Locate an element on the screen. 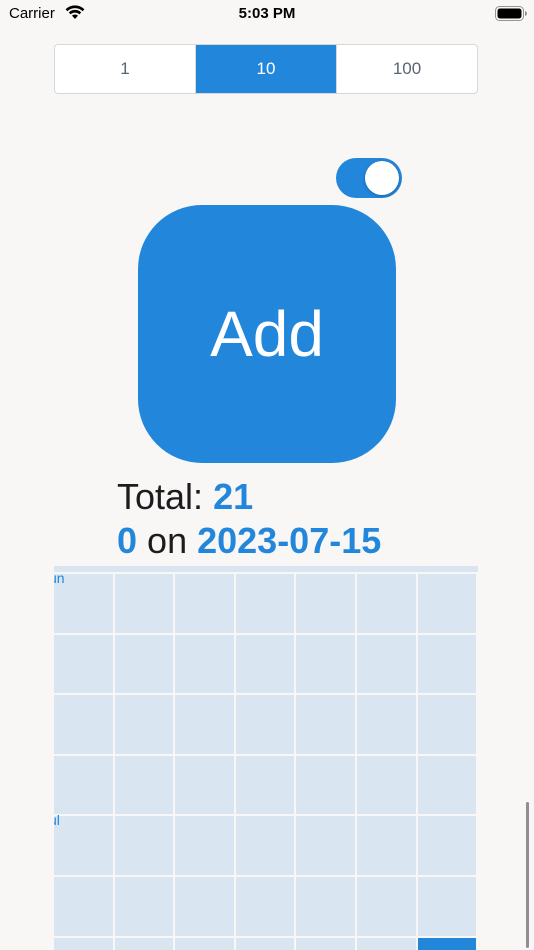 This screenshot has width=534, height=950. month-label: Jun is located at coordinates (59, 578).